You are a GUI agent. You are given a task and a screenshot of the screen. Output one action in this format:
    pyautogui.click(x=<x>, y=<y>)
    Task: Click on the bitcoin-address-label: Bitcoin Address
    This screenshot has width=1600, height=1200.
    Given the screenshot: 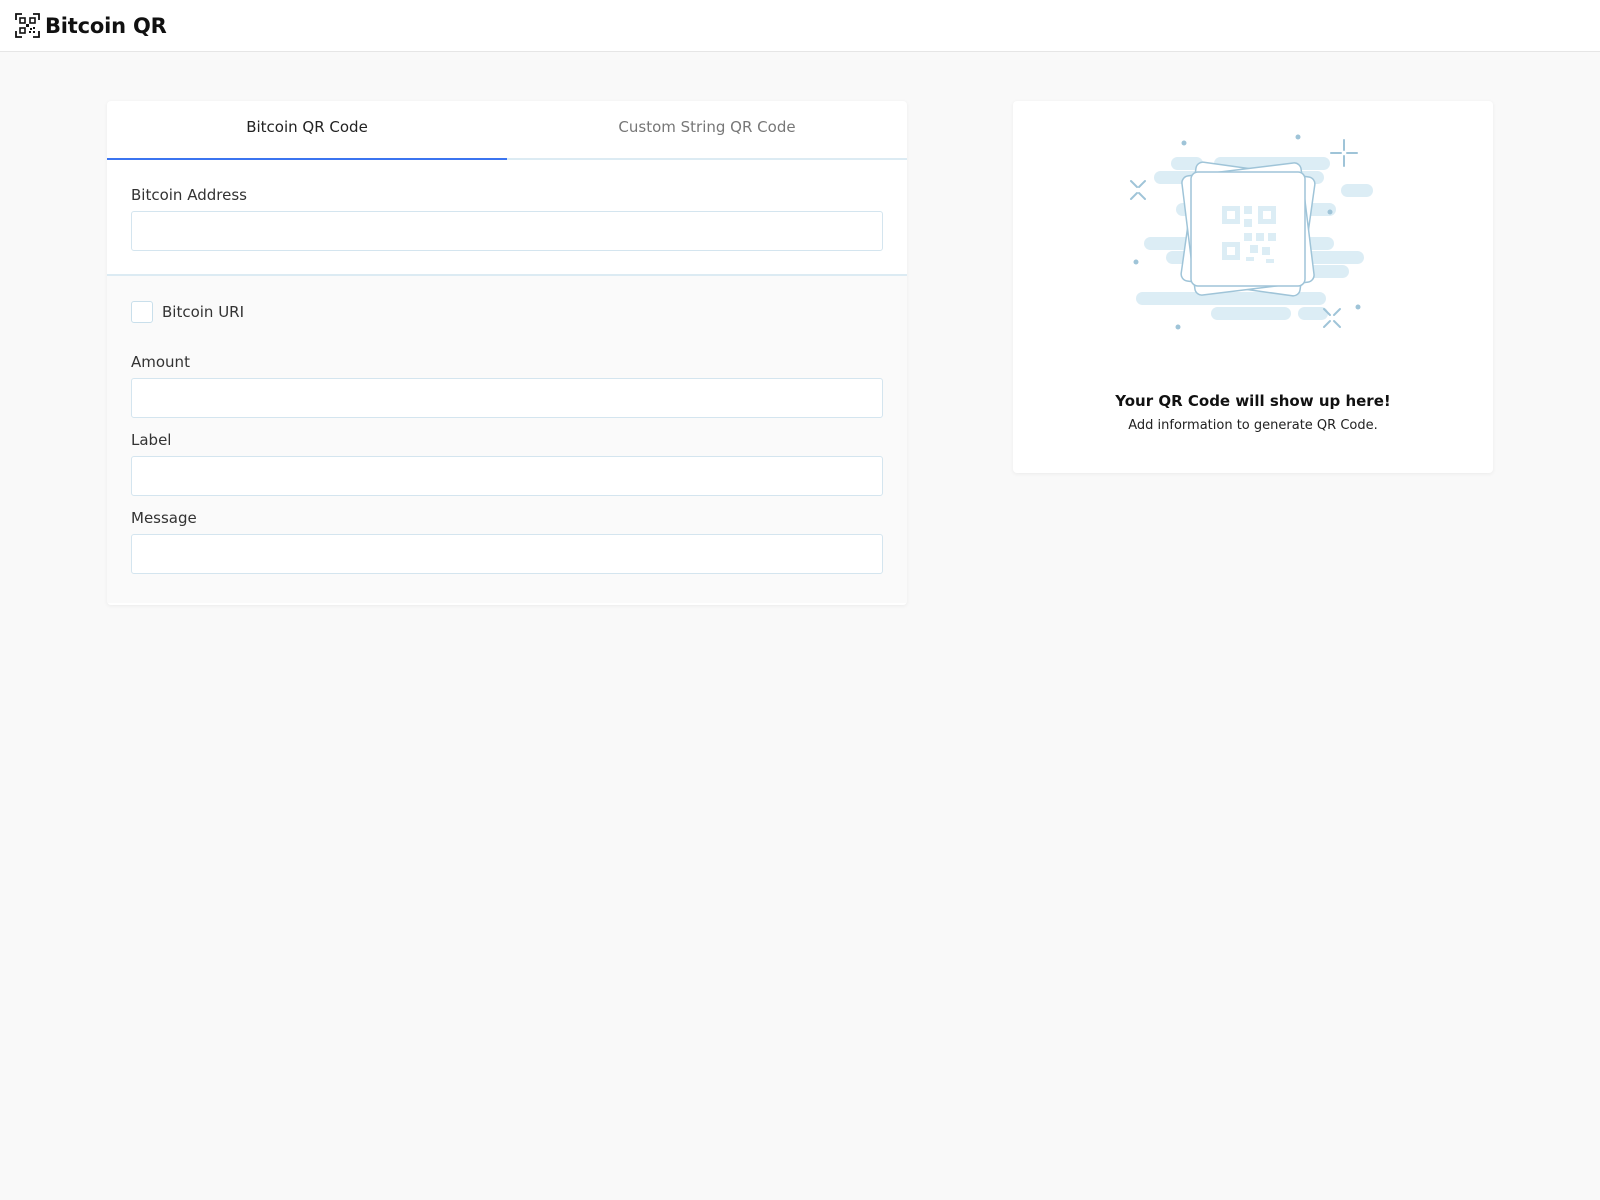 What is the action you would take?
    pyautogui.click(x=189, y=195)
    